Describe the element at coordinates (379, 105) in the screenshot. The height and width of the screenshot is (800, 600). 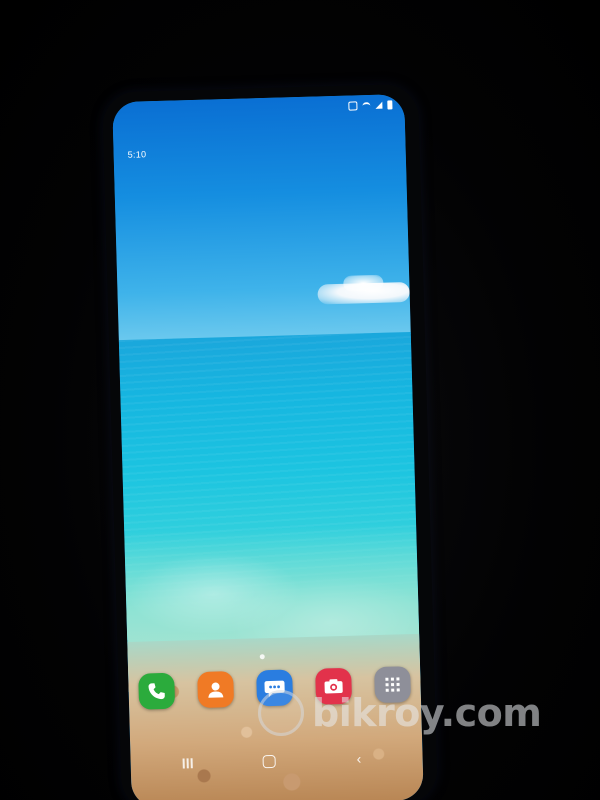
I see `signal-icon` at that location.